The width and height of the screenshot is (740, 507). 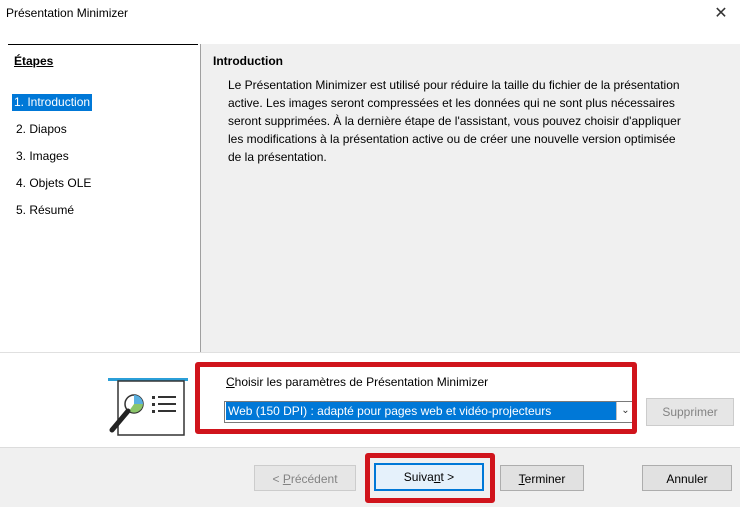 What do you see at coordinates (42, 156) in the screenshot?
I see `step-images: 3. Images` at bounding box center [42, 156].